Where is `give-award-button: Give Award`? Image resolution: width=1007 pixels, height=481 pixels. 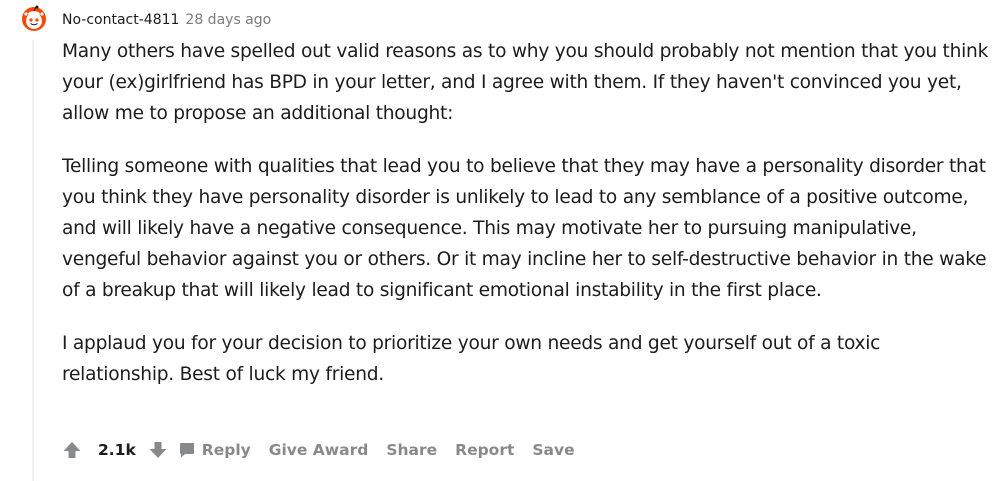
give-award-button: Give Award is located at coordinates (319, 450).